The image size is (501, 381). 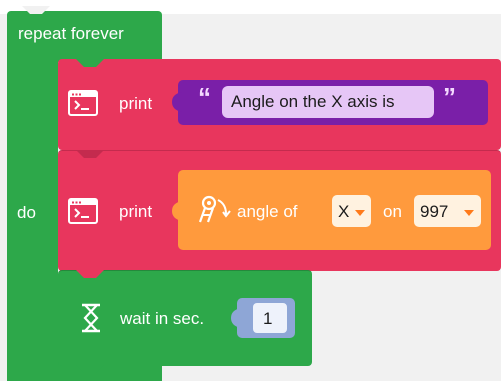 What do you see at coordinates (236, 318) in the screenshot?
I see `seconds-connector` at bounding box center [236, 318].